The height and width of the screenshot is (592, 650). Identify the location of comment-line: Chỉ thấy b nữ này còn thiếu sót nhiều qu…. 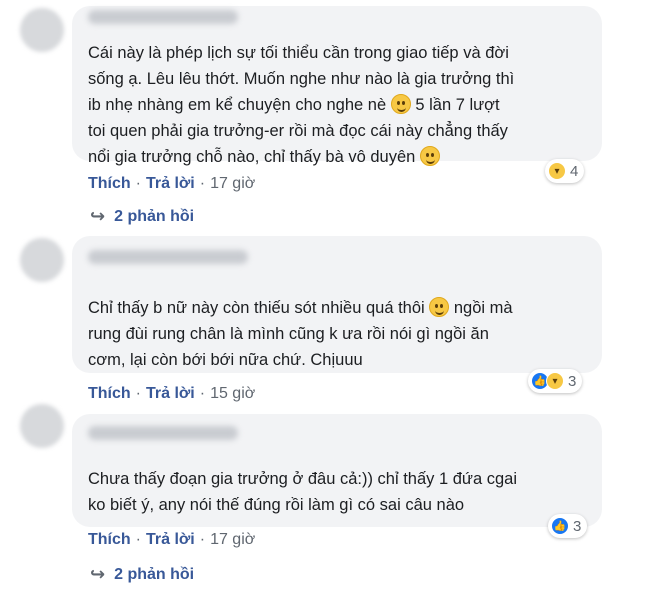
(300, 308).